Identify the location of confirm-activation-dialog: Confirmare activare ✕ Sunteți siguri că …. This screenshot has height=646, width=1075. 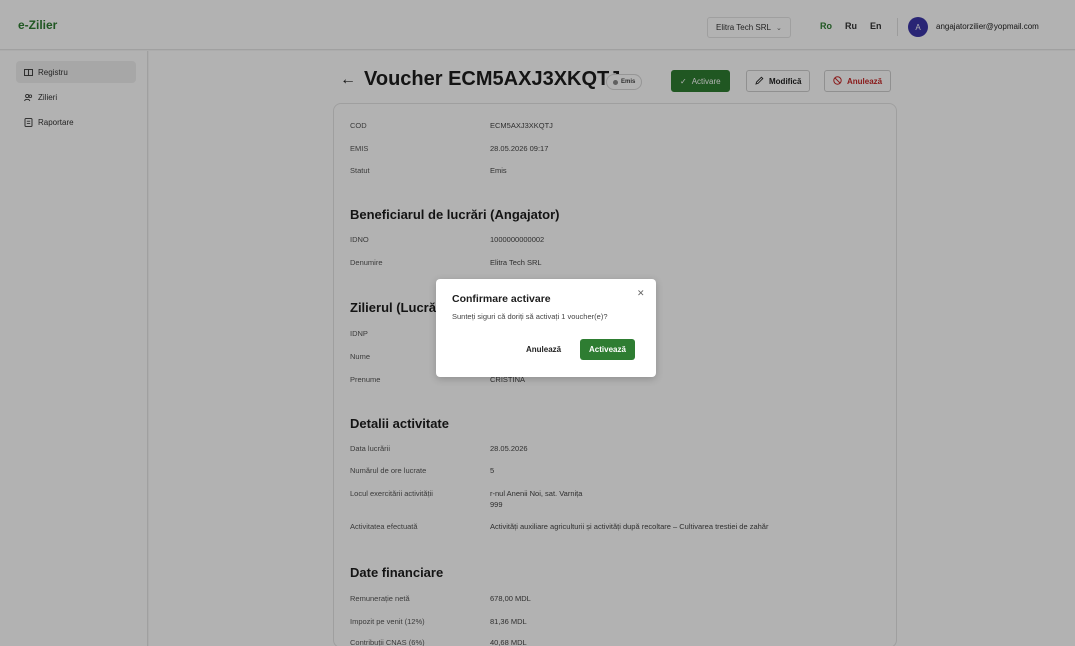
(546, 328).